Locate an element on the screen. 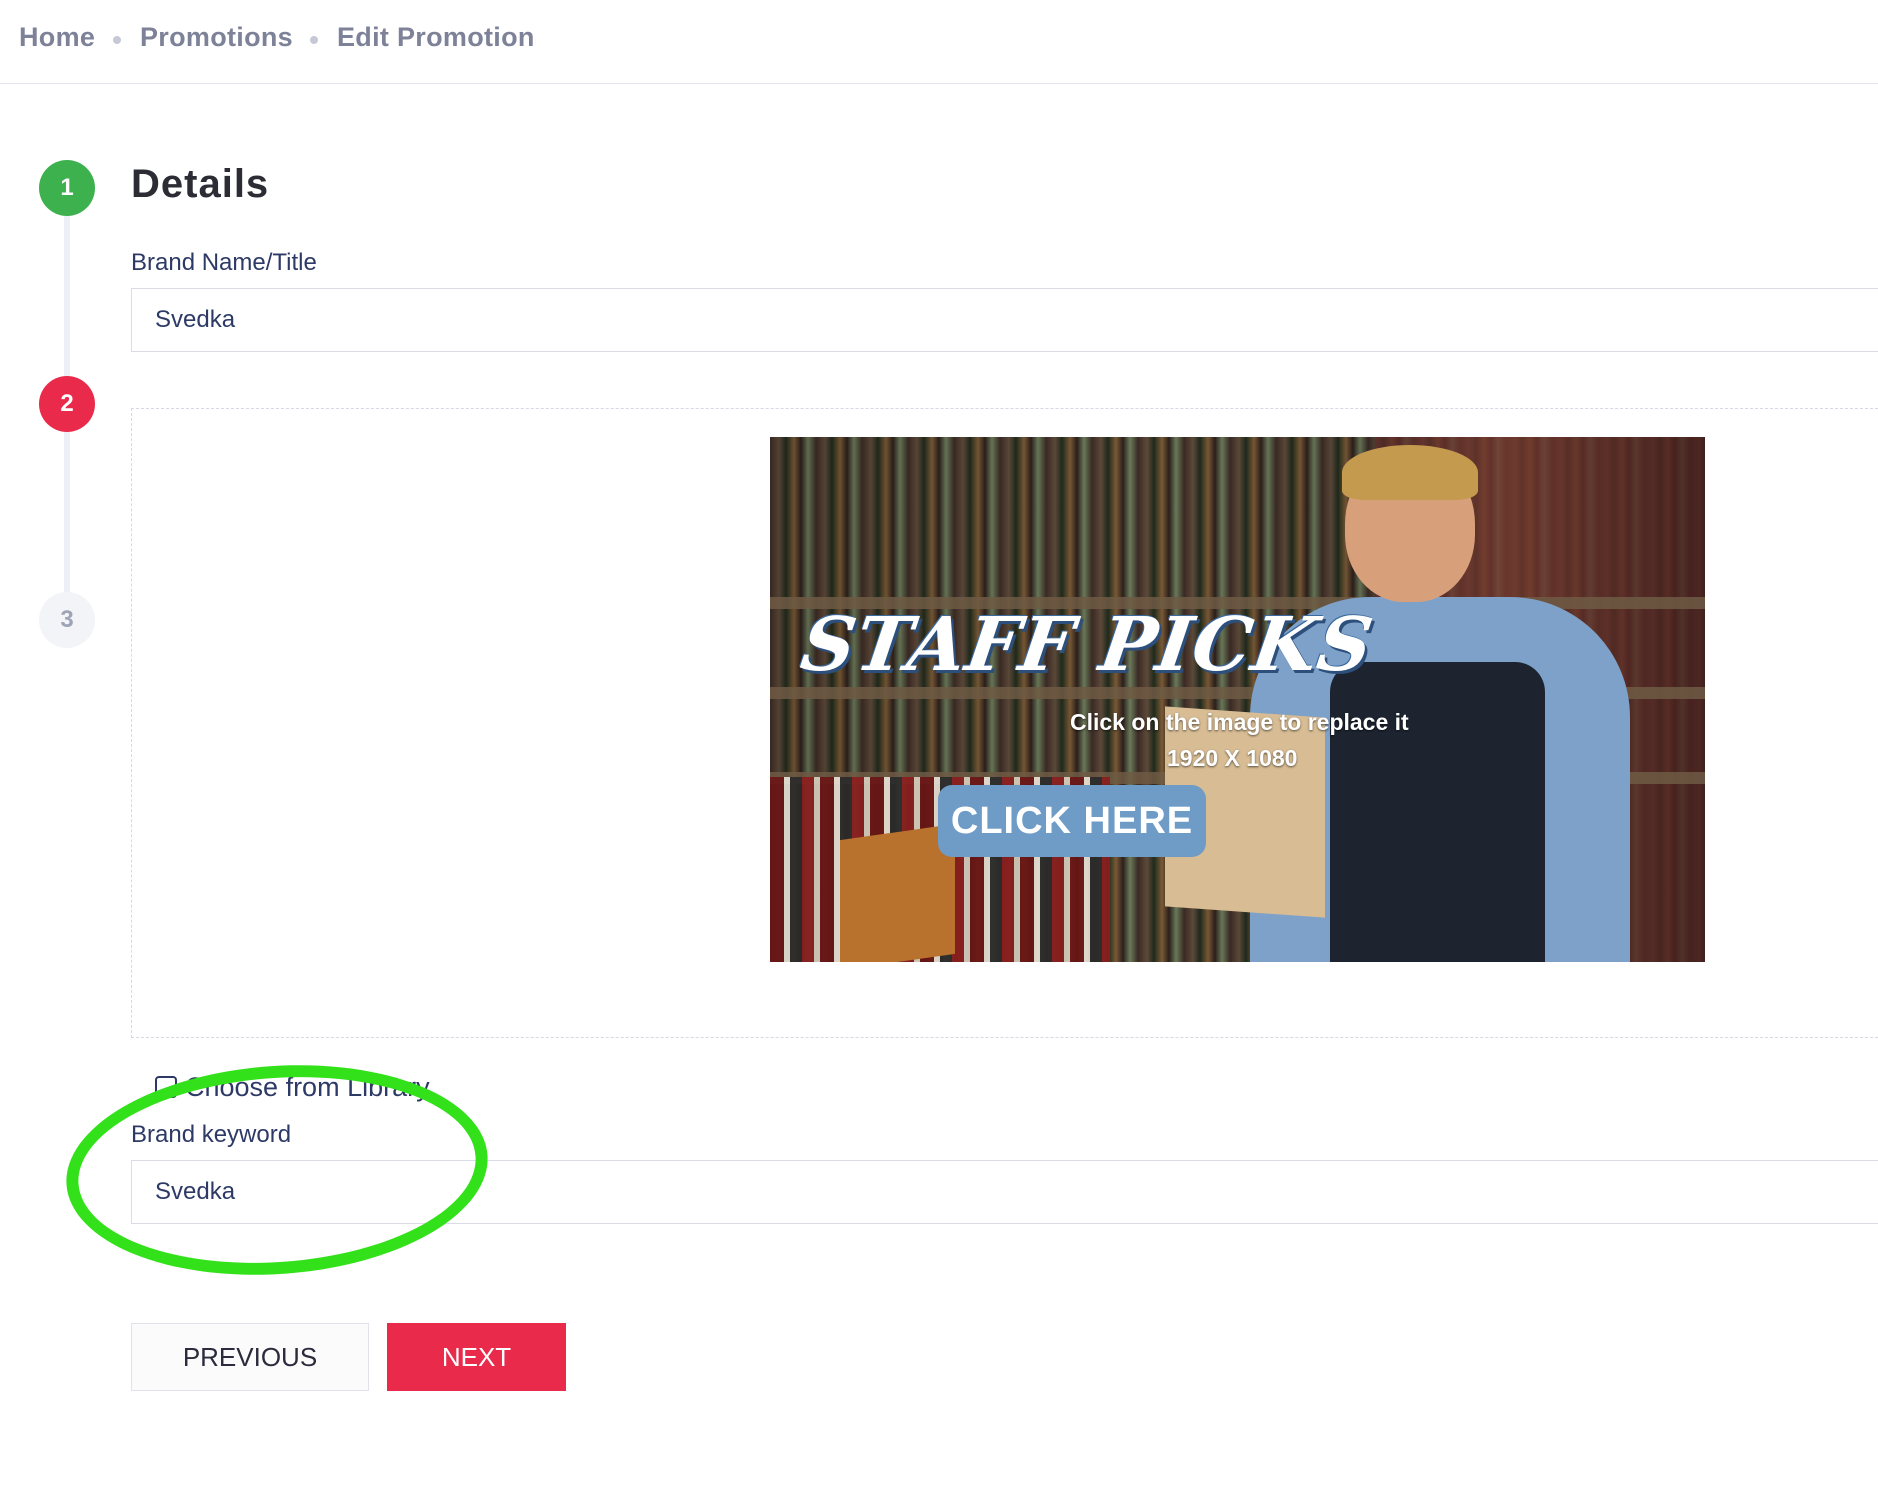 The image size is (1878, 1505). breadcrumb: Home Promotions Edit Promotion is located at coordinates (939, 42).